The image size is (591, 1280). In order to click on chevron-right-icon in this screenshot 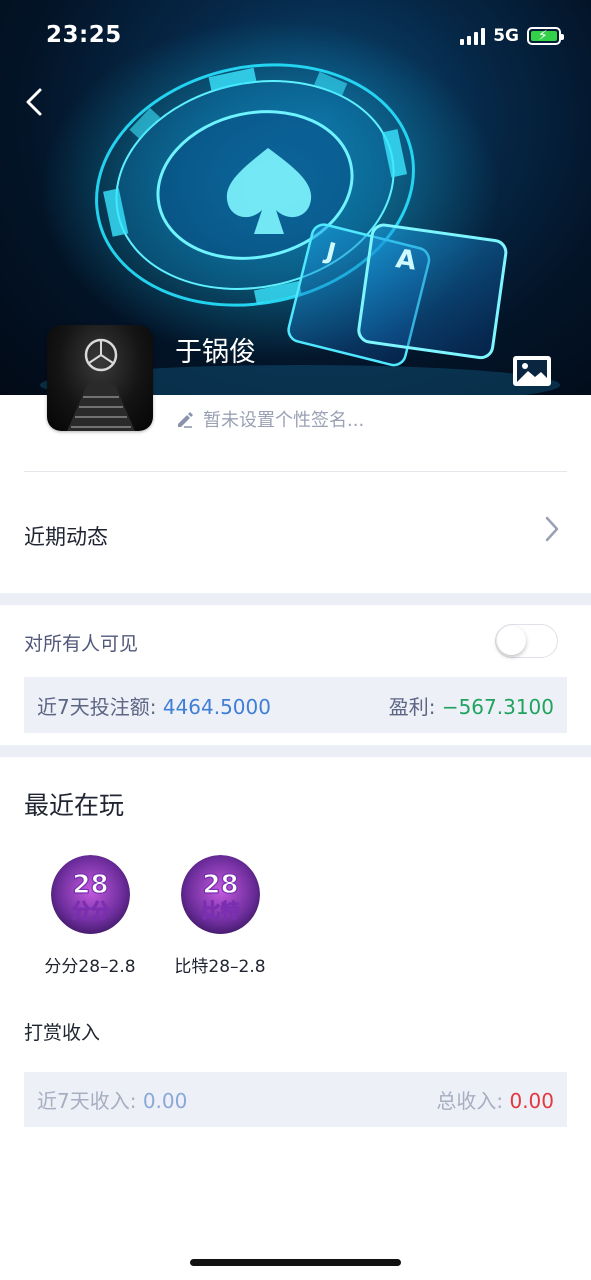, I will do `click(552, 529)`.